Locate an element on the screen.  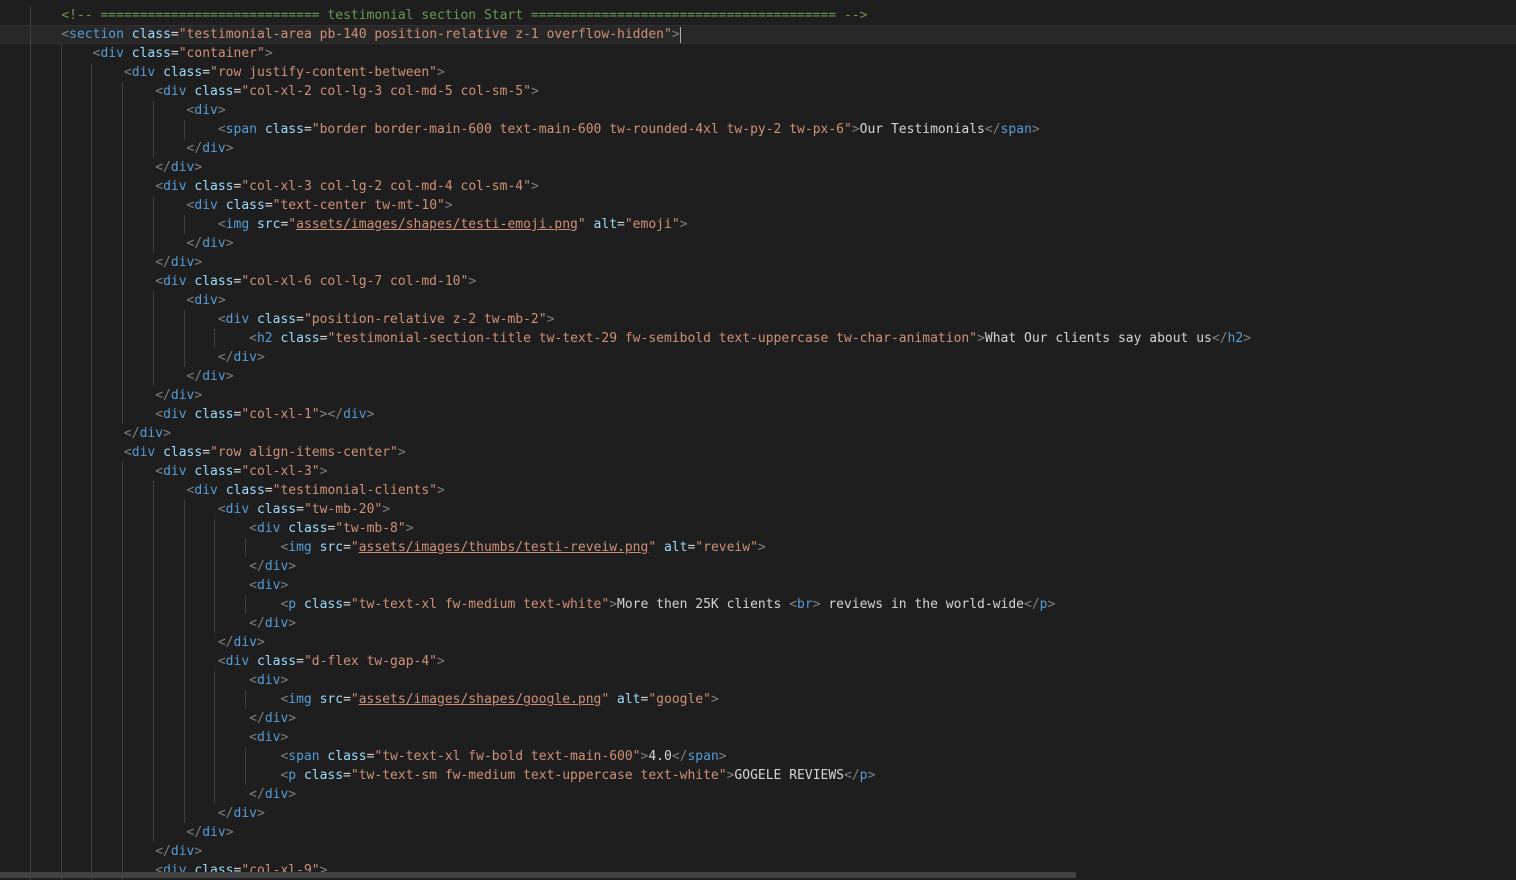
code-token: h2 is located at coordinates (264, 338).